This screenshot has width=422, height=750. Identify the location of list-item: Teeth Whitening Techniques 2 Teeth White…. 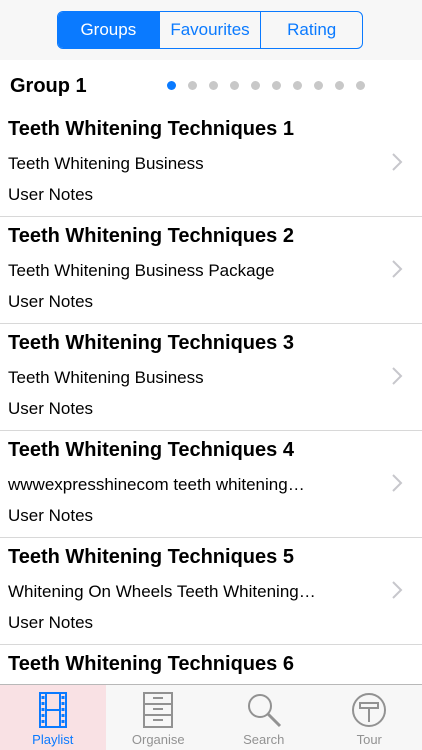
(211, 270).